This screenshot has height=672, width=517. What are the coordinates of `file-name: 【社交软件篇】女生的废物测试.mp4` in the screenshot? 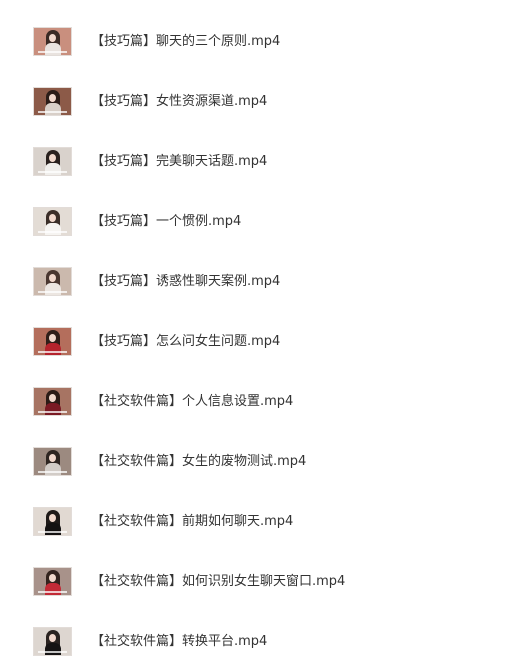 It's located at (198, 461).